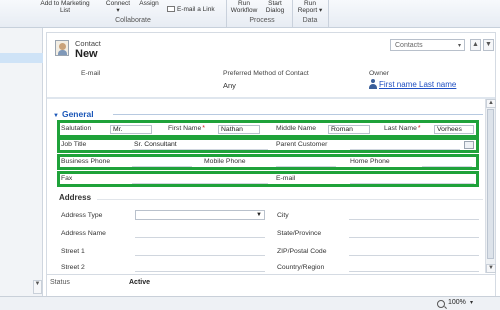  Describe the element at coordinates (75, 197) in the screenshot. I see `address-section-title: Address` at that location.